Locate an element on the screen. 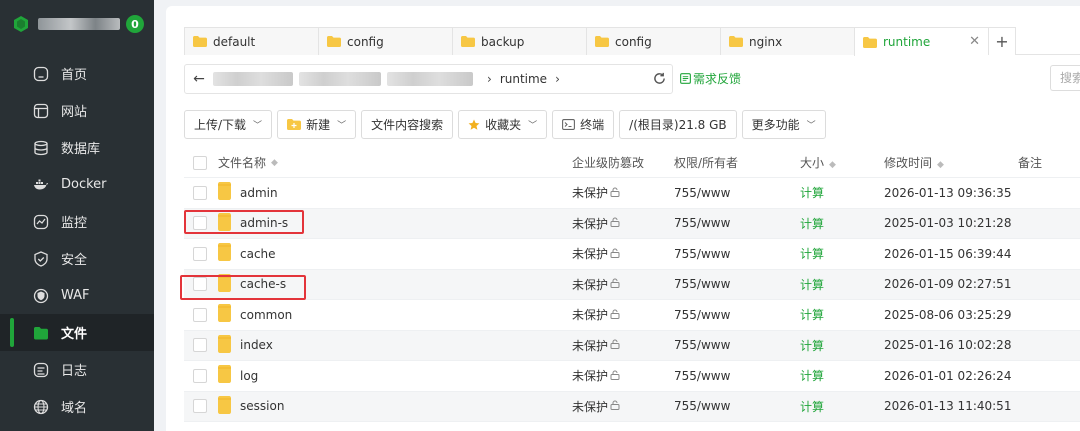 The image size is (1080, 431). close-icon: ✕ is located at coordinates (974, 41).